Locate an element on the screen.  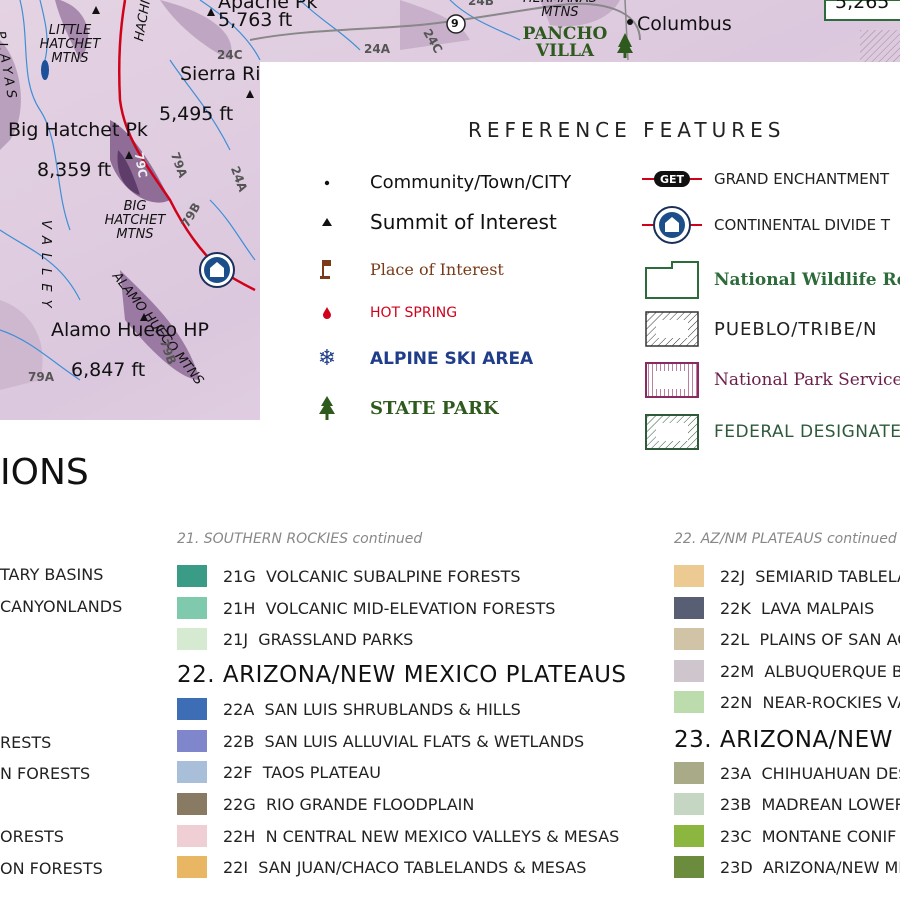
legend-item: 22B SAN LUIS ALLUVIAL FLATS & WETLANDS is located at coordinates (380, 741).